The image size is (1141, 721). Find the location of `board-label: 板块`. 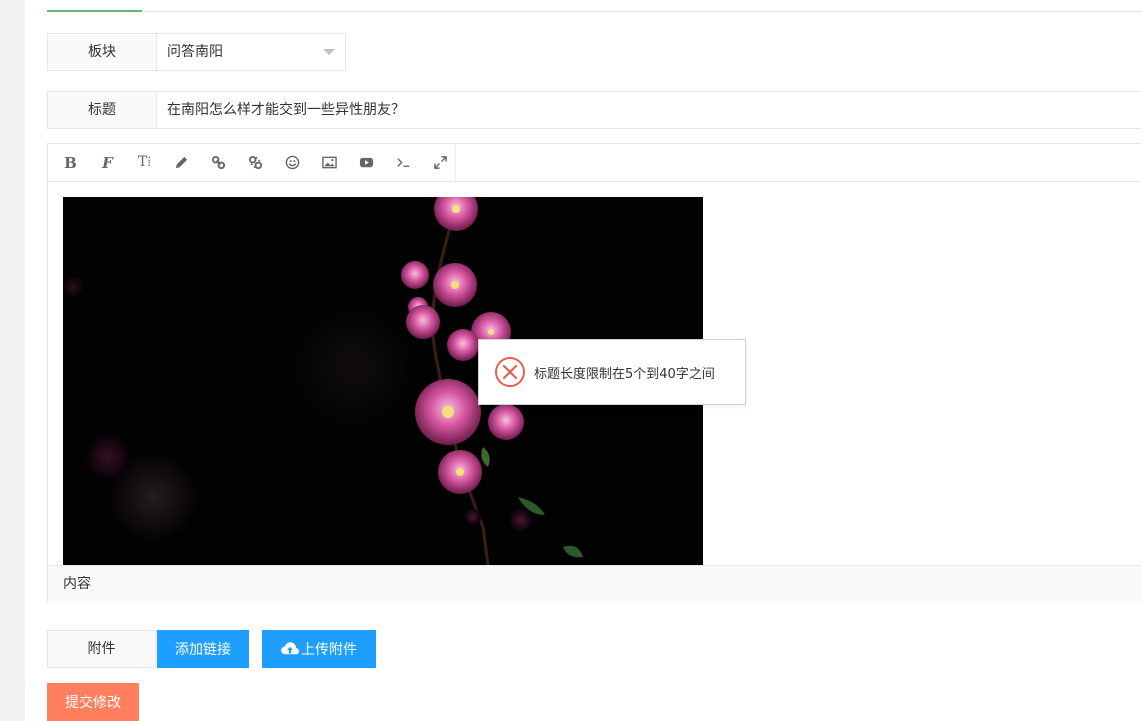

board-label: 板块 is located at coordinates (101, 52).